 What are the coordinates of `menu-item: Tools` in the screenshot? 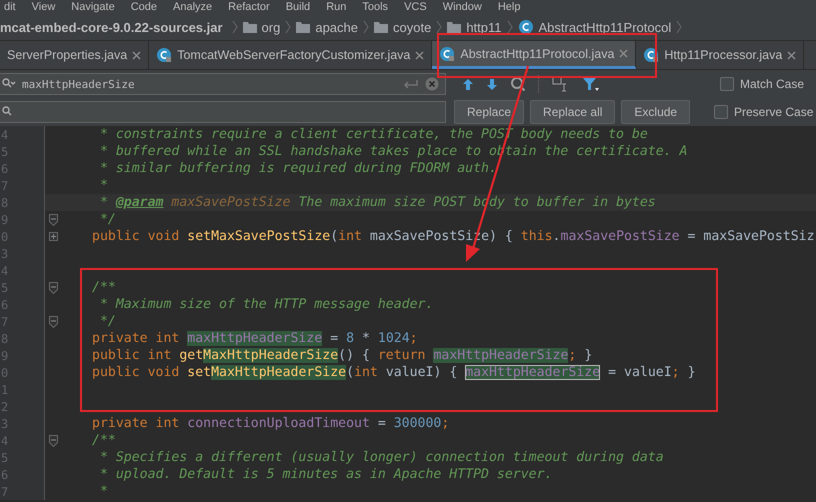 It's located at (375, 7).